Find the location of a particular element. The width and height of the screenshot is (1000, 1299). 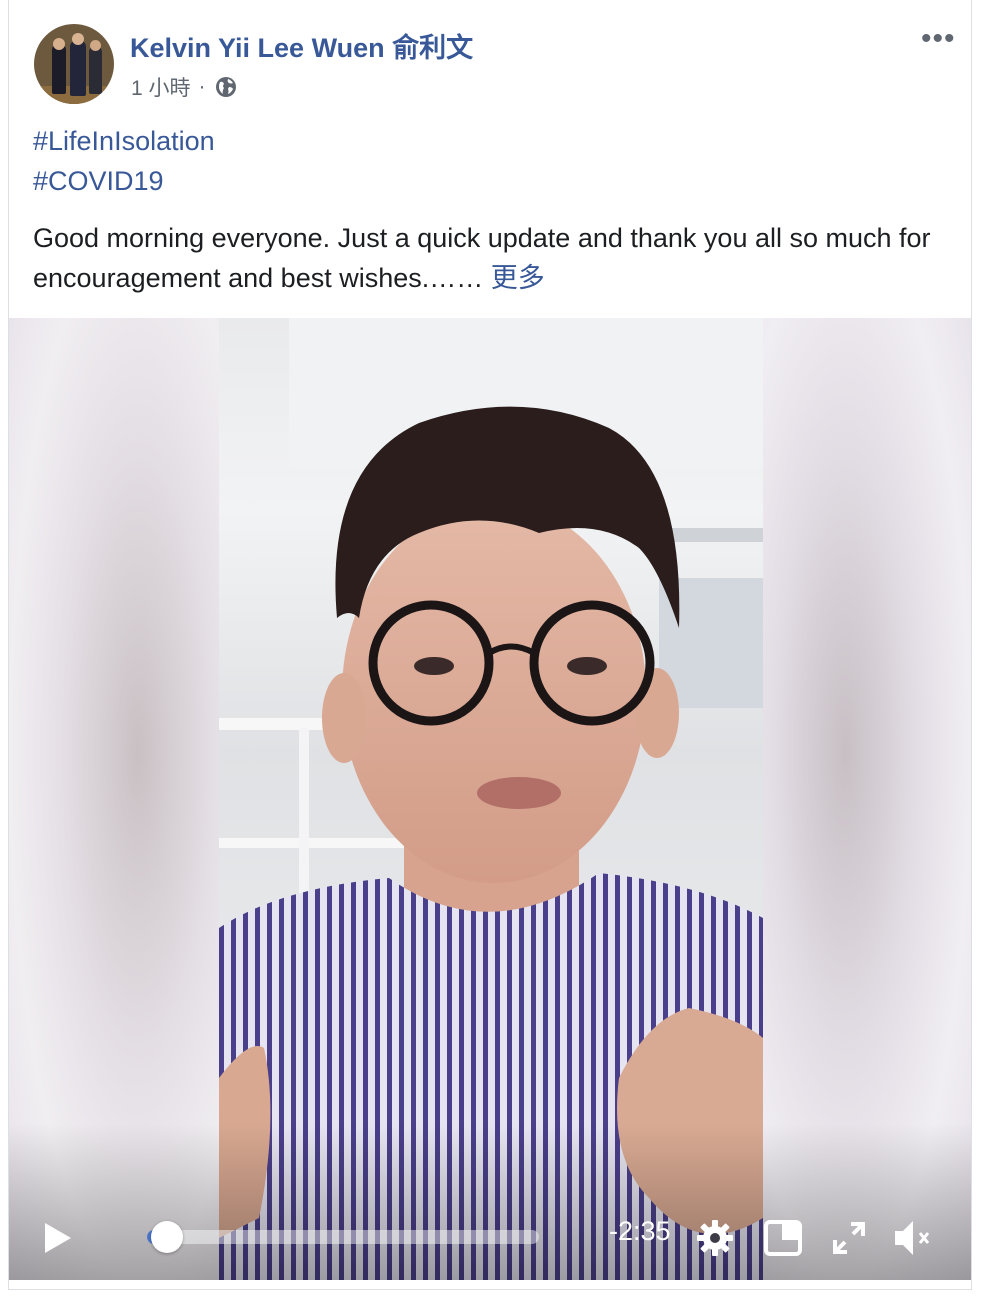

seek-handle is located at coordinates (166, 1237).